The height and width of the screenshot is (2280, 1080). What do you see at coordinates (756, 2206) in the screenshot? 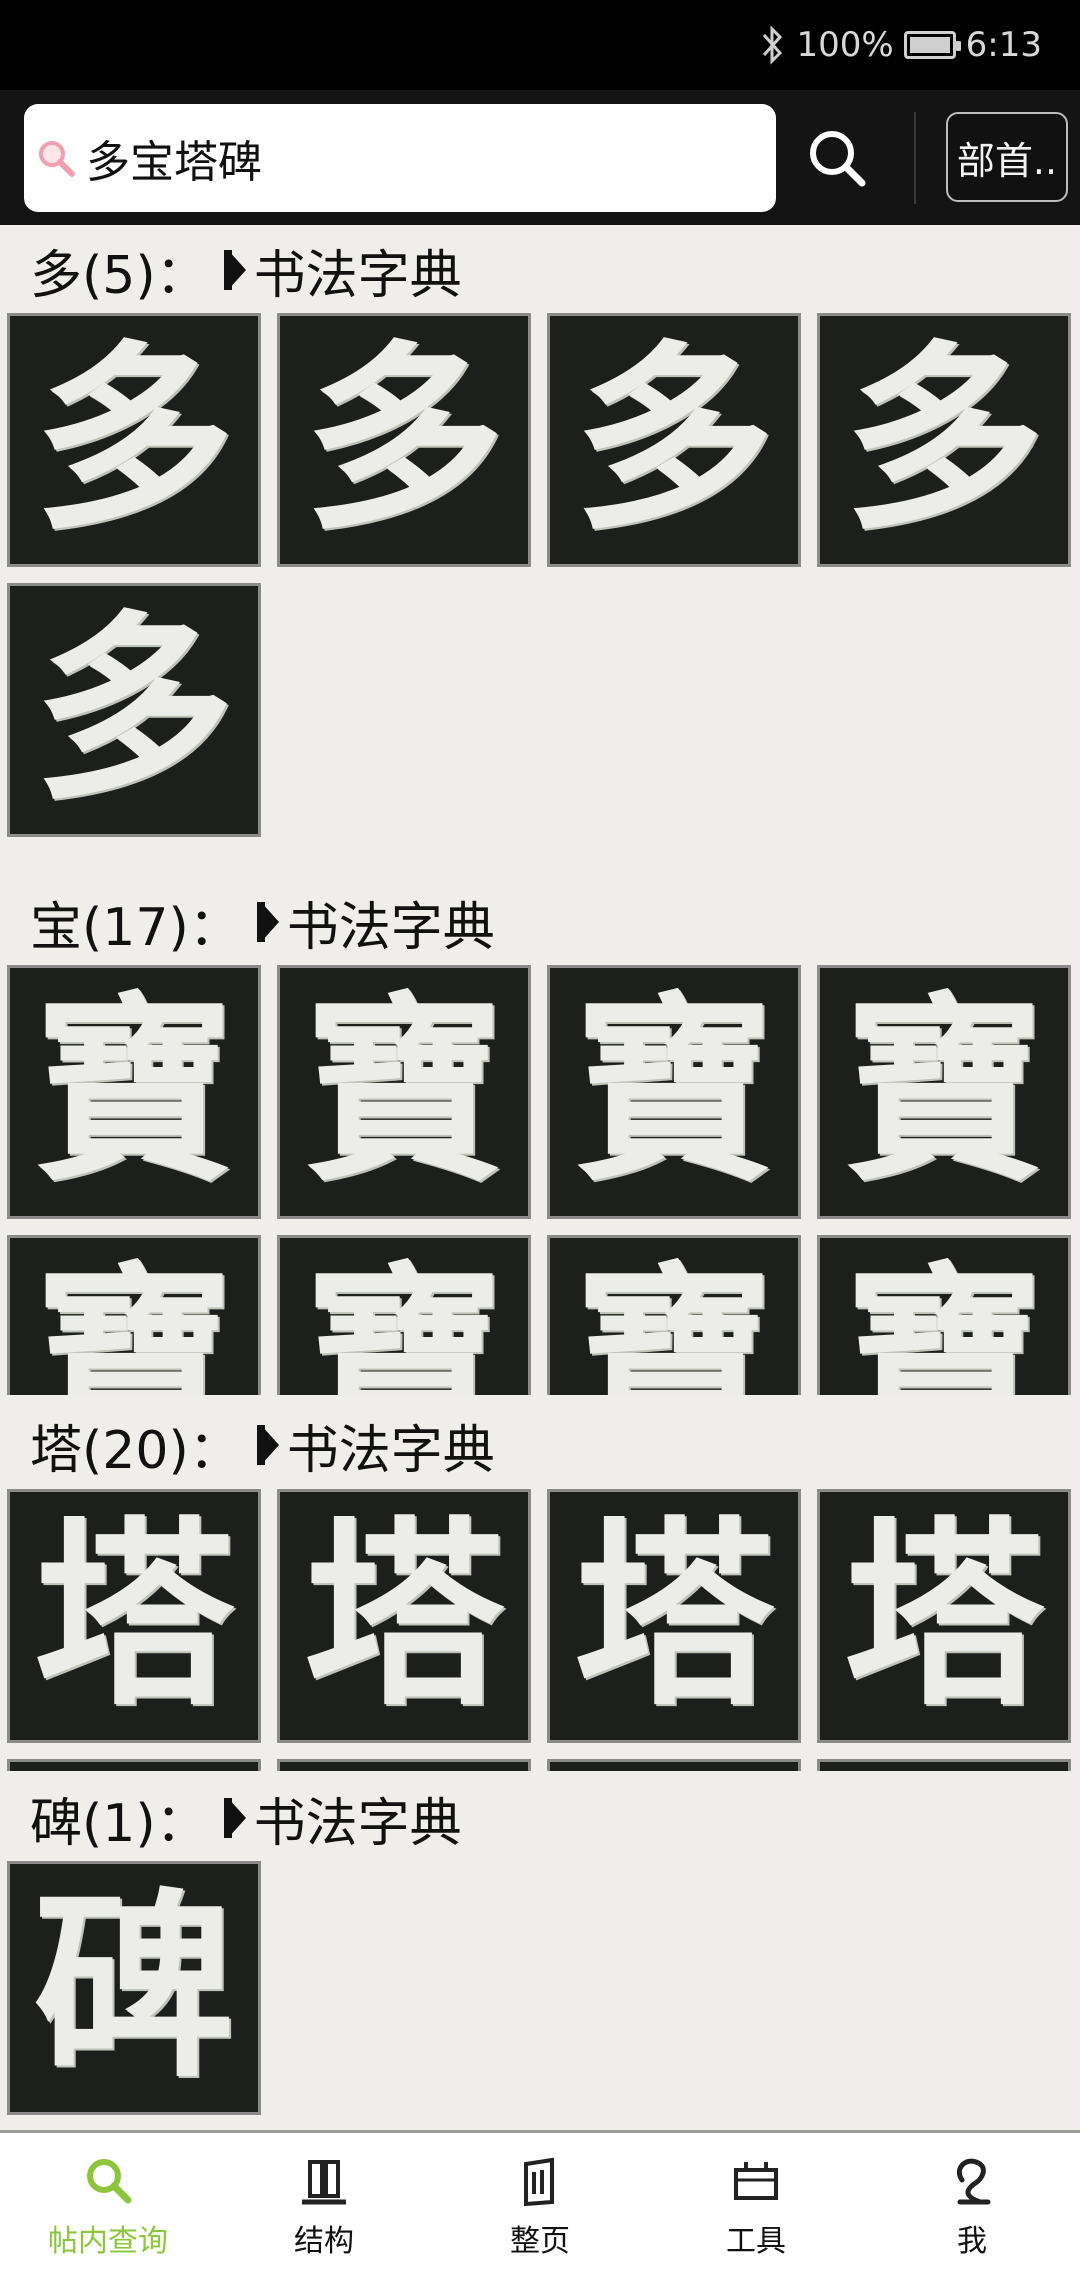
I see `nav-item-tools: 工具` at bounding box center [756, 2206].